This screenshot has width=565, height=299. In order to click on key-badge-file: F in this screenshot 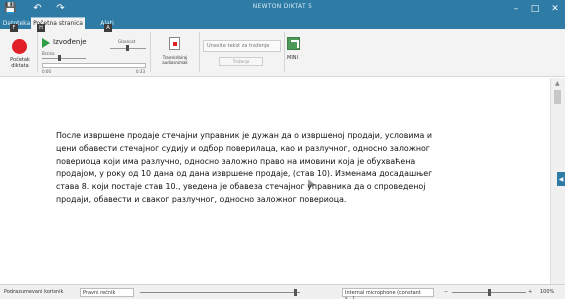, I will do `click(14, 28)`.